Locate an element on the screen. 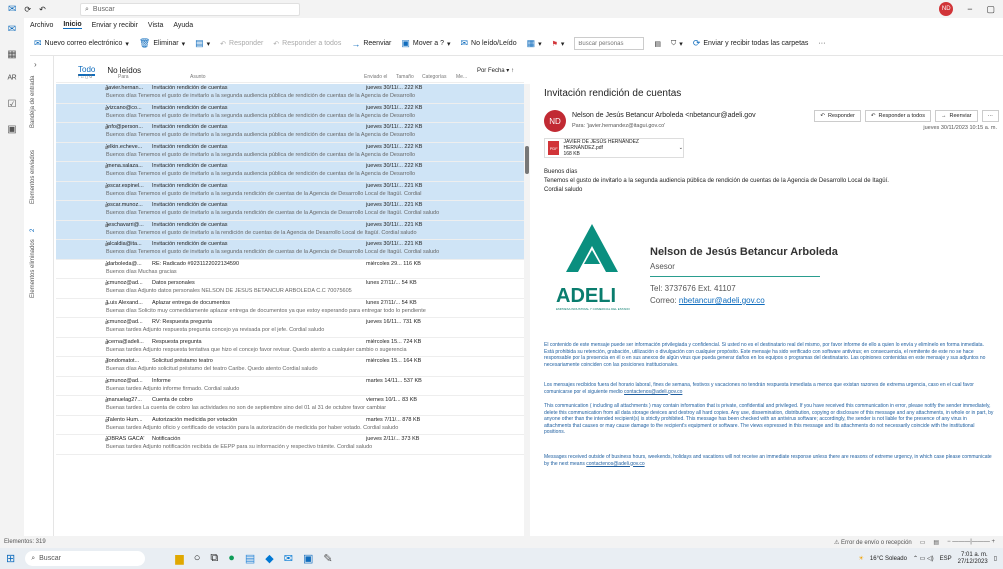 The image size is (1003, 569). attachment-chevron-icon: ⌄ is located at coordinates (681, 148).